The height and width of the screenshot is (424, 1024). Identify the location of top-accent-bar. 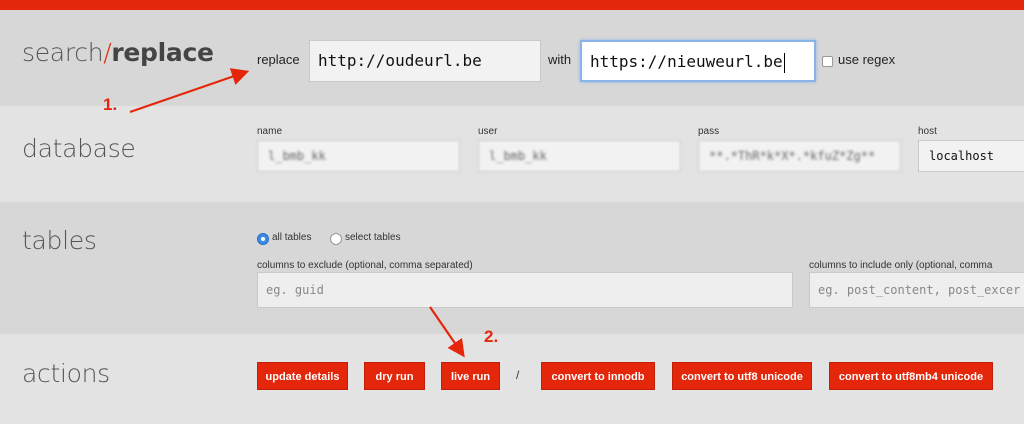
(512, 5).